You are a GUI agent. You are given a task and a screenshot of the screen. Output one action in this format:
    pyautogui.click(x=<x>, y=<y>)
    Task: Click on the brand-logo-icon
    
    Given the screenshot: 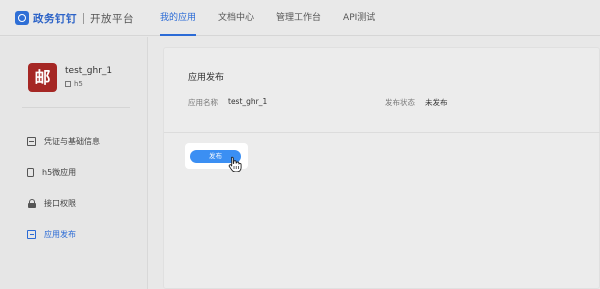 What is the action you would take?
    pyautogui.click(x=22, y=18)
    